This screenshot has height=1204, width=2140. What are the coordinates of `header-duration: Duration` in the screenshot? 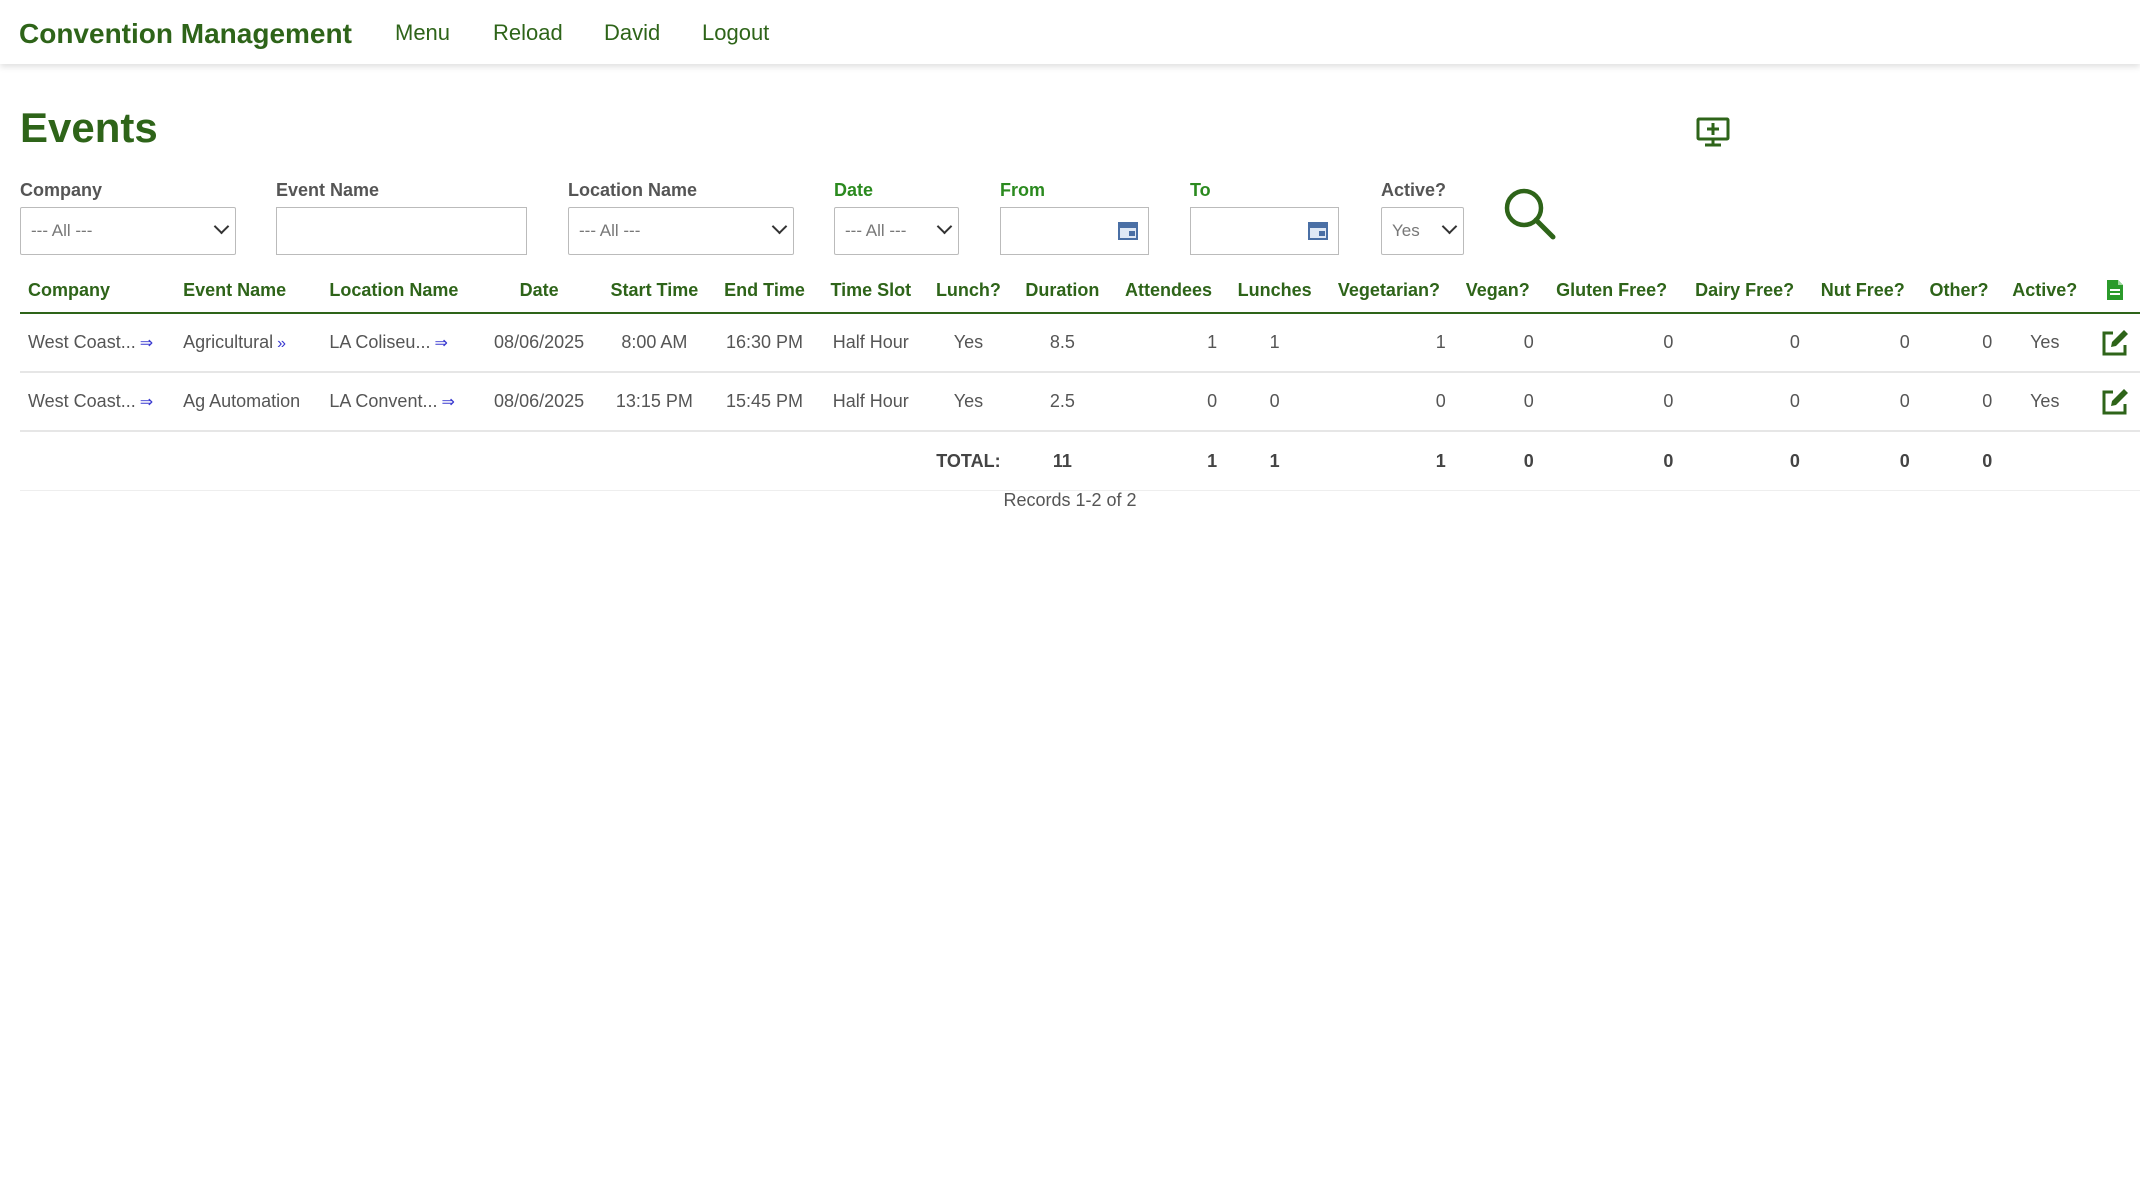 It's located at (1062, 291).